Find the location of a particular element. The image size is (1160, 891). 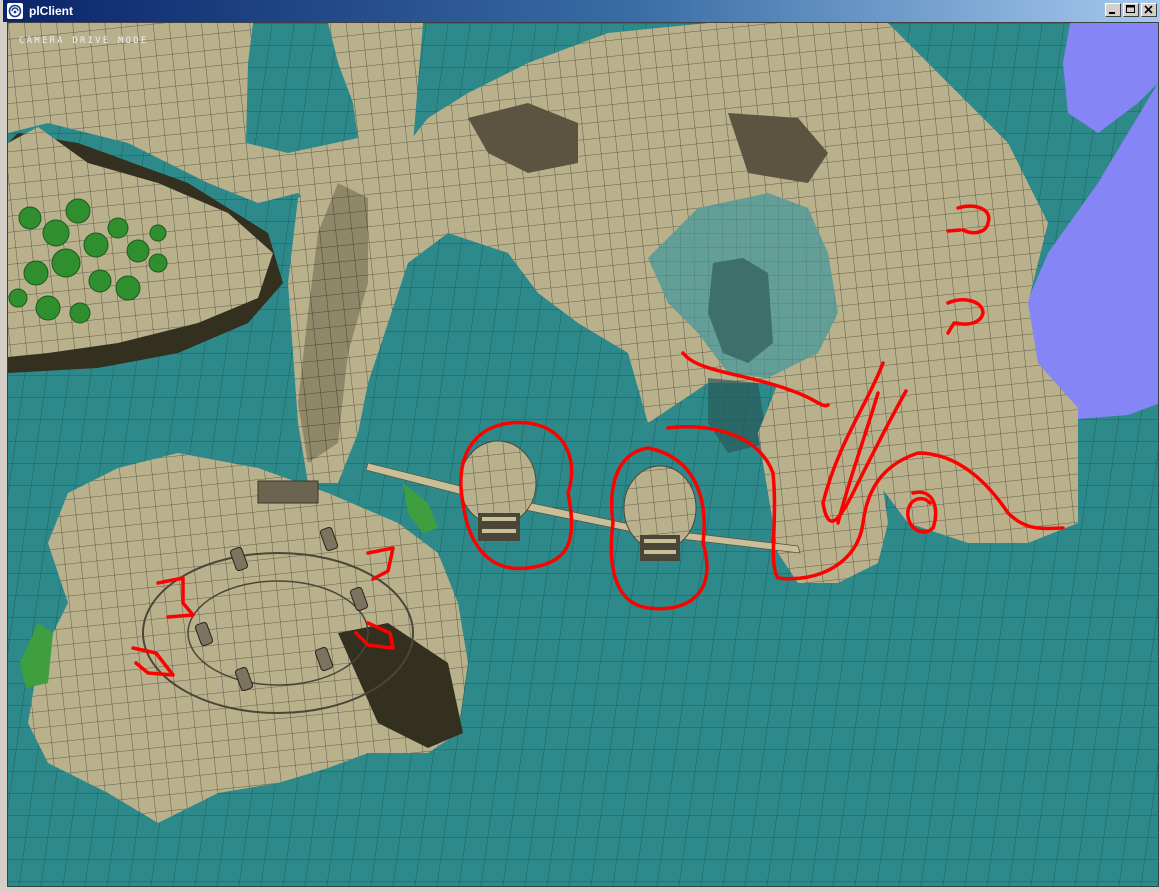

close-icon is located at coordinates (1148, 9).